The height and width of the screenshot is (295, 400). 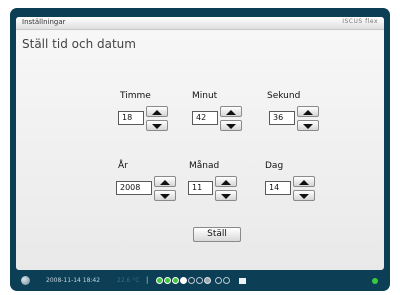 I want to click on month-field: 11, so click(x=200, y=188).